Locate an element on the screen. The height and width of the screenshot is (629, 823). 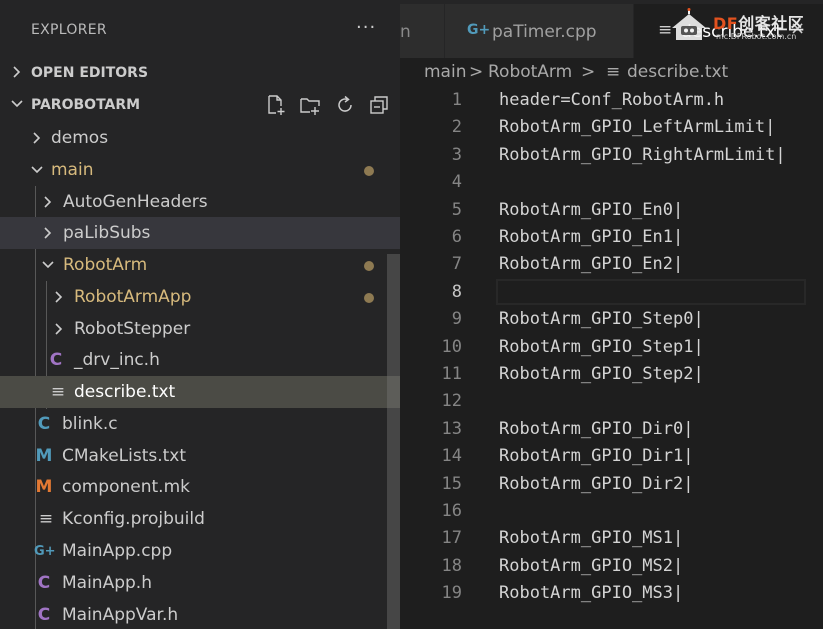
code-line: RobotArm_GPIO_MS3| is located at coordinates (591, 593).